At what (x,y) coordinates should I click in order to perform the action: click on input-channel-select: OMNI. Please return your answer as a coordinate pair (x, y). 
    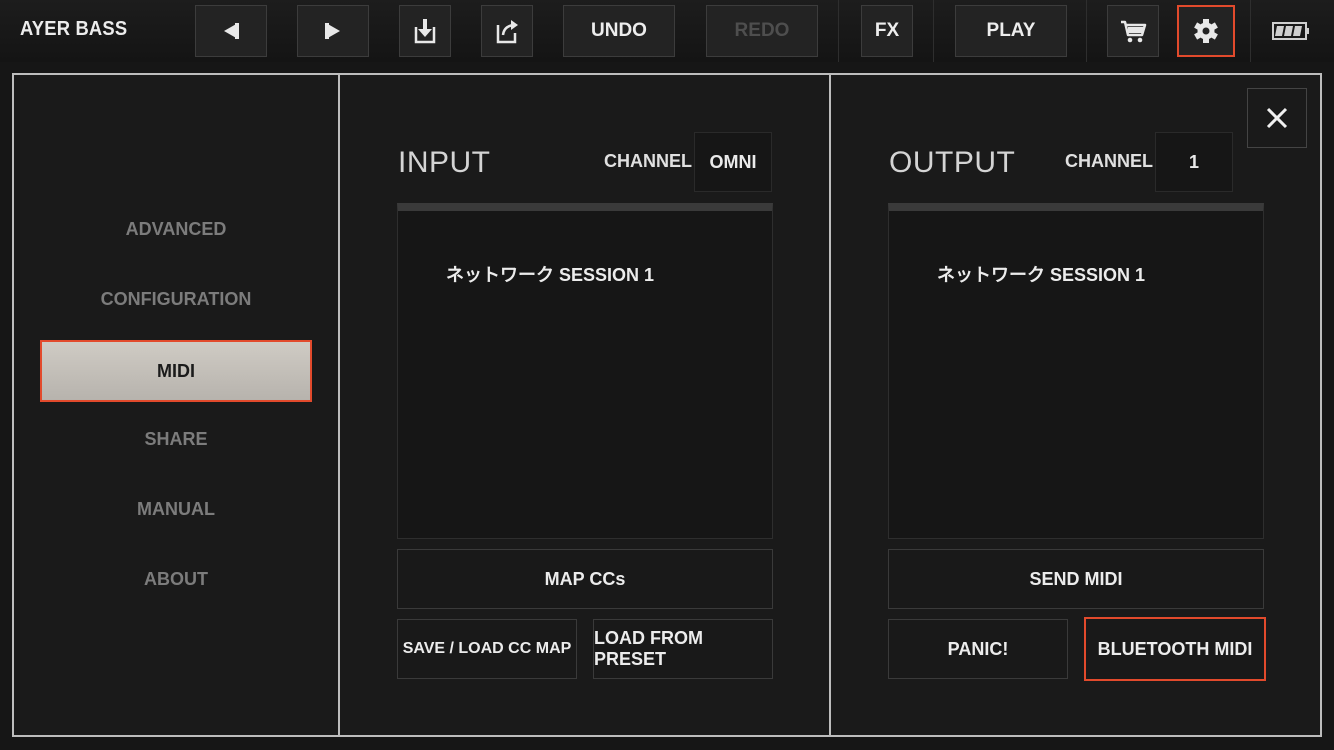
    Looking at the image, I should click on (733, 162).